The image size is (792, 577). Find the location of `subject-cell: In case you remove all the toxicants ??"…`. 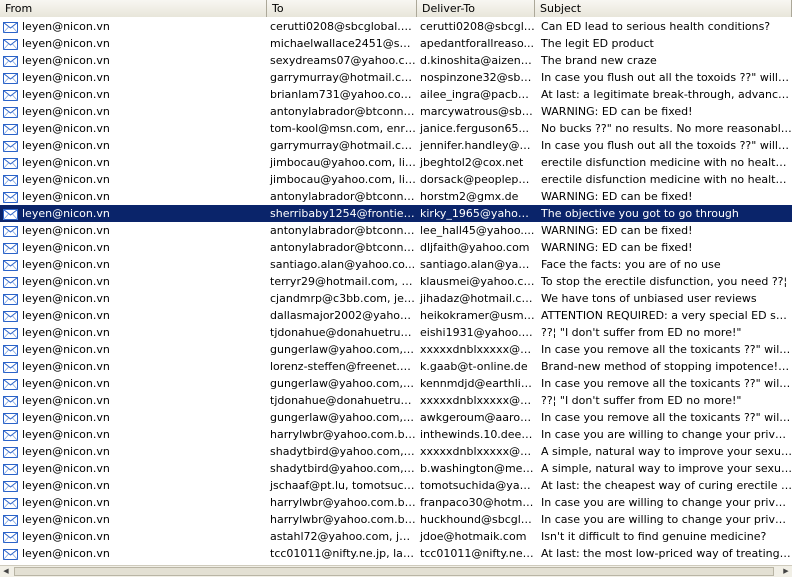

subject-cell: In case you remove all the toxicants ??"… is located at coordinates (666, 349).